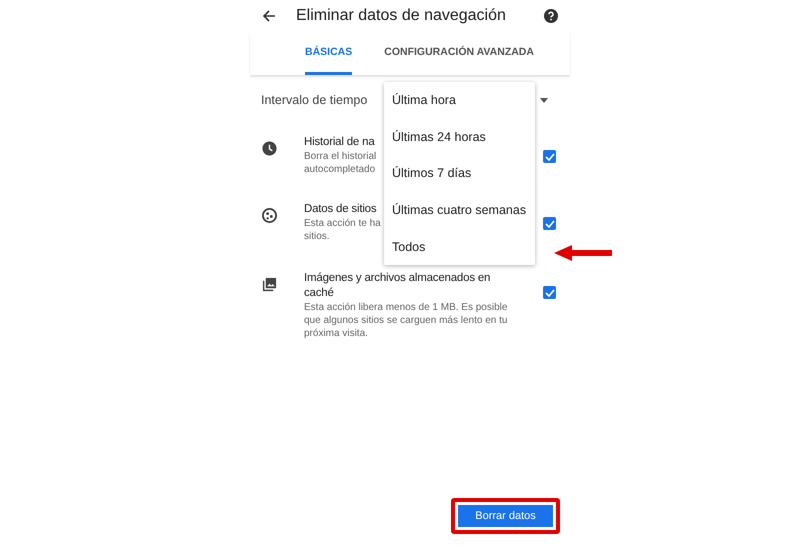  Describe the element at coordinates (420, 100) in the screenshot. I see `menu-option: Última hora` at that location.